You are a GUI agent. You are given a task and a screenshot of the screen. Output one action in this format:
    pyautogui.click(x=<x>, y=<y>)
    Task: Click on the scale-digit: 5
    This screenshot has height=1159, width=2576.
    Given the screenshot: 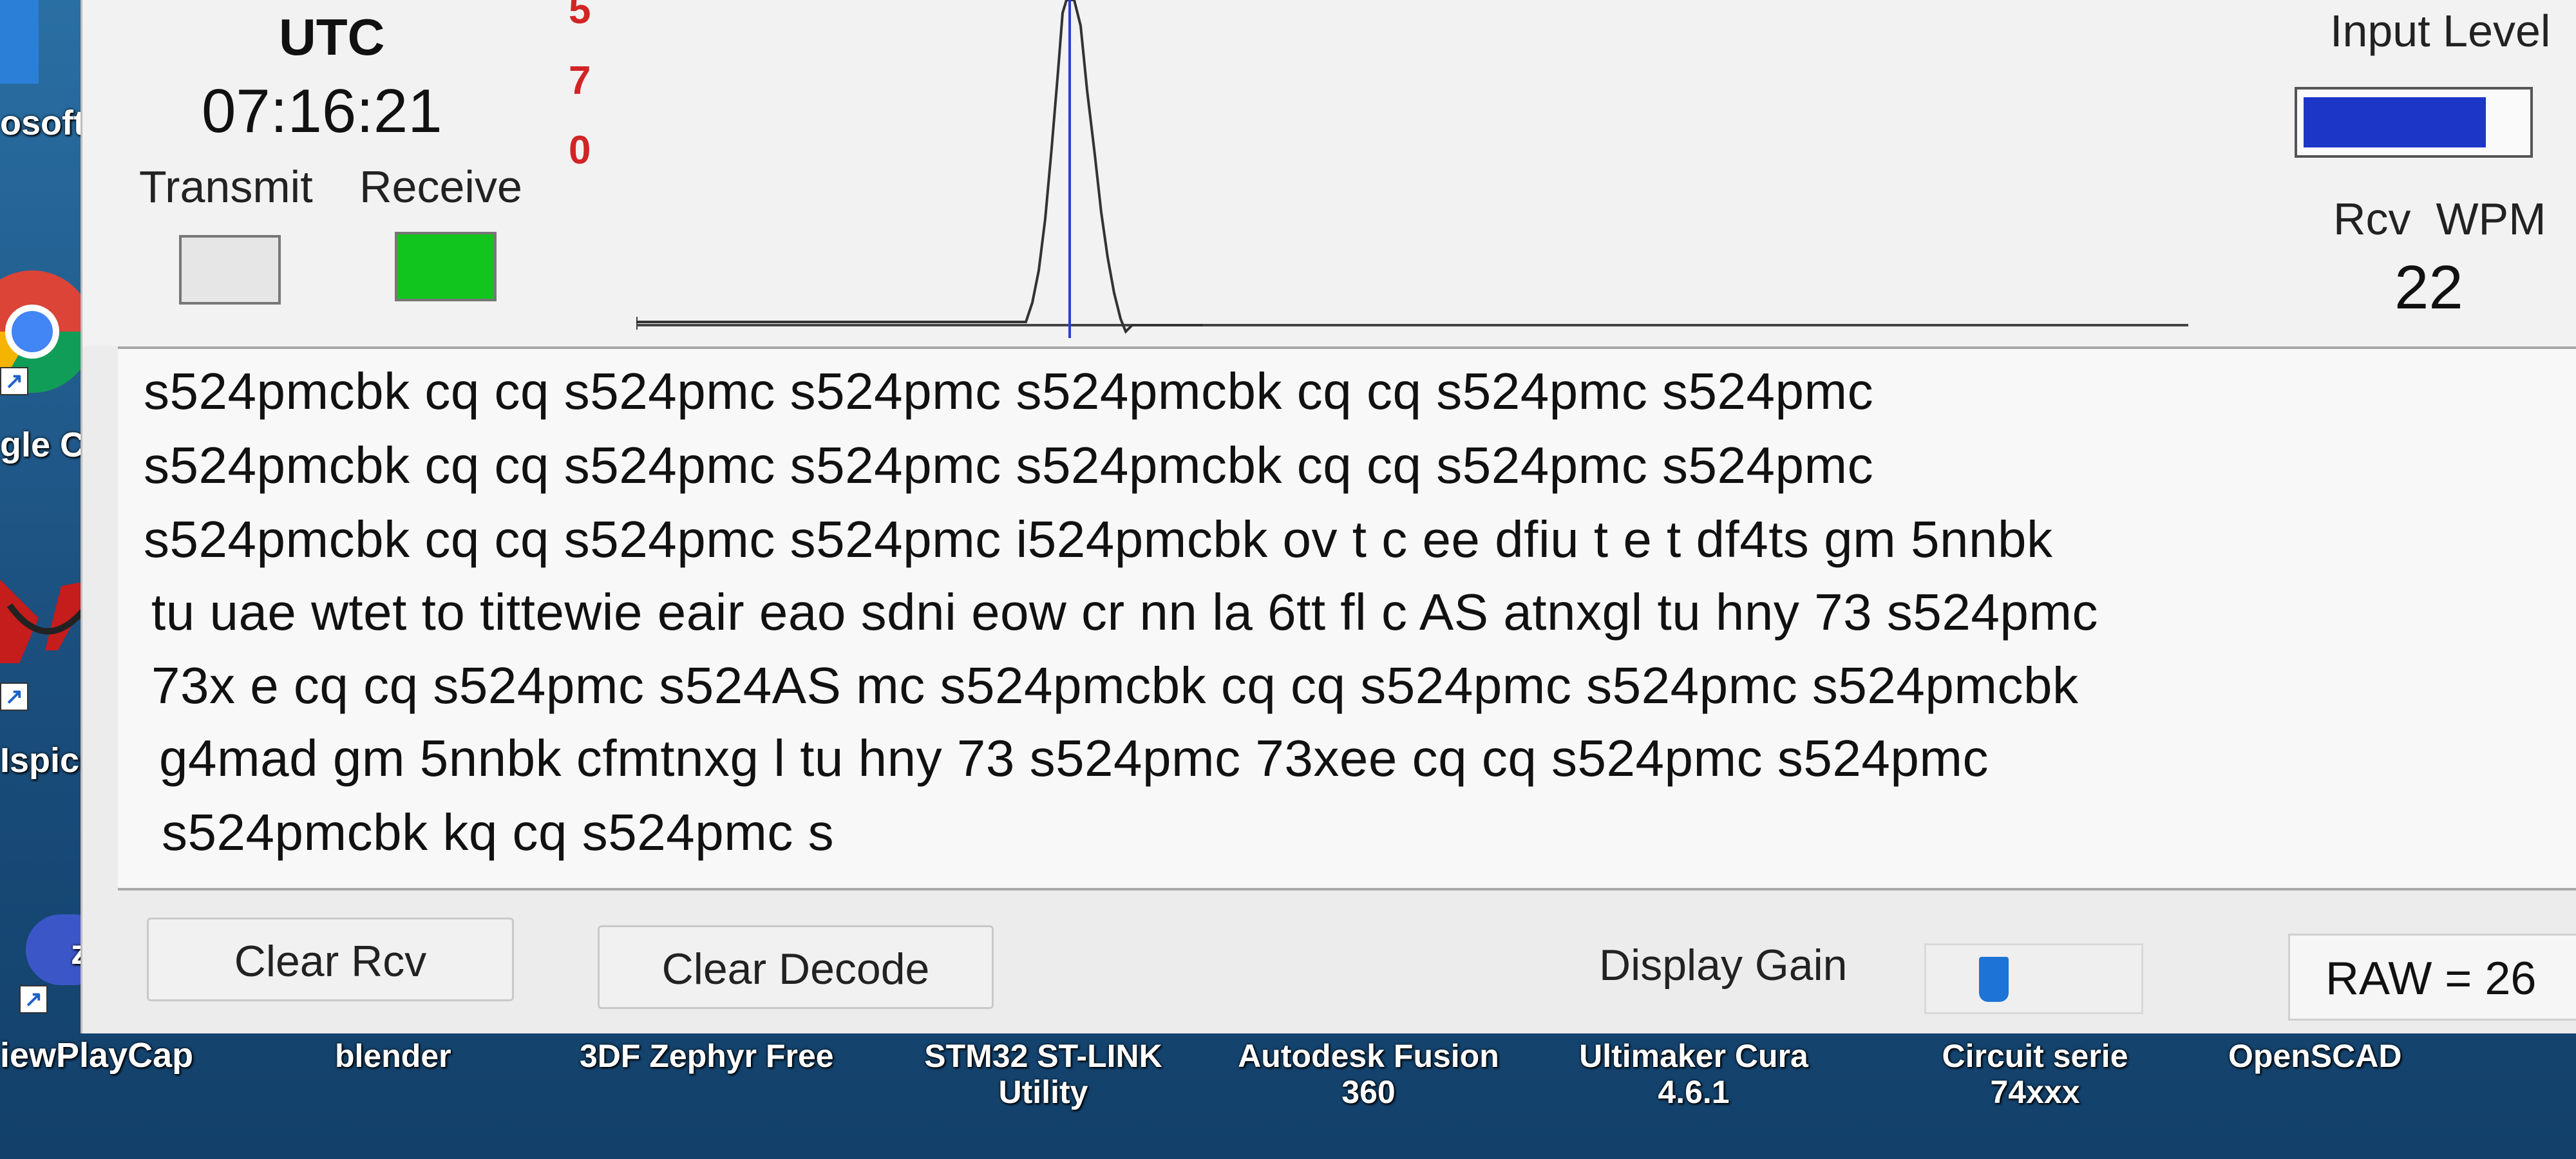 What is the action you would take?
    pyautogui.click(x=580, y=16)
    